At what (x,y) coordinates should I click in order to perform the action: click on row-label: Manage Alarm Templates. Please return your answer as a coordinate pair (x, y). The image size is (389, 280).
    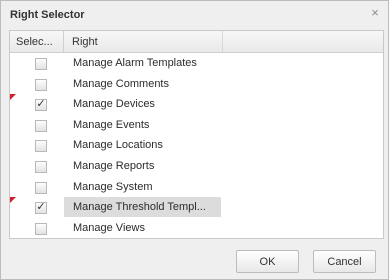
    Looking at the image, I should click on (135, 63).